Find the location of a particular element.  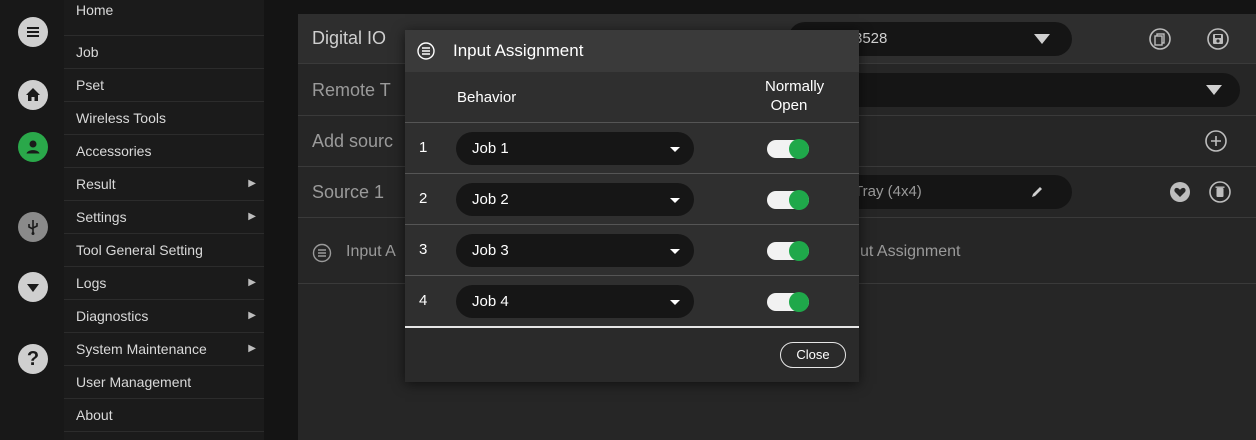

menu-item-label: System Maintenance is located at coordinates (141, 349).